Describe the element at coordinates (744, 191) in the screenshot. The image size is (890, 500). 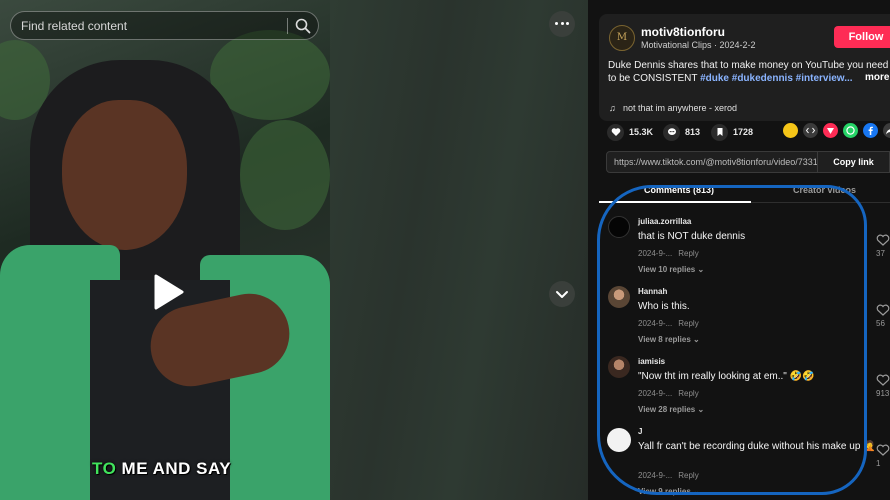
I see `tab-bar: Comments (813) Creator videos` at that location.